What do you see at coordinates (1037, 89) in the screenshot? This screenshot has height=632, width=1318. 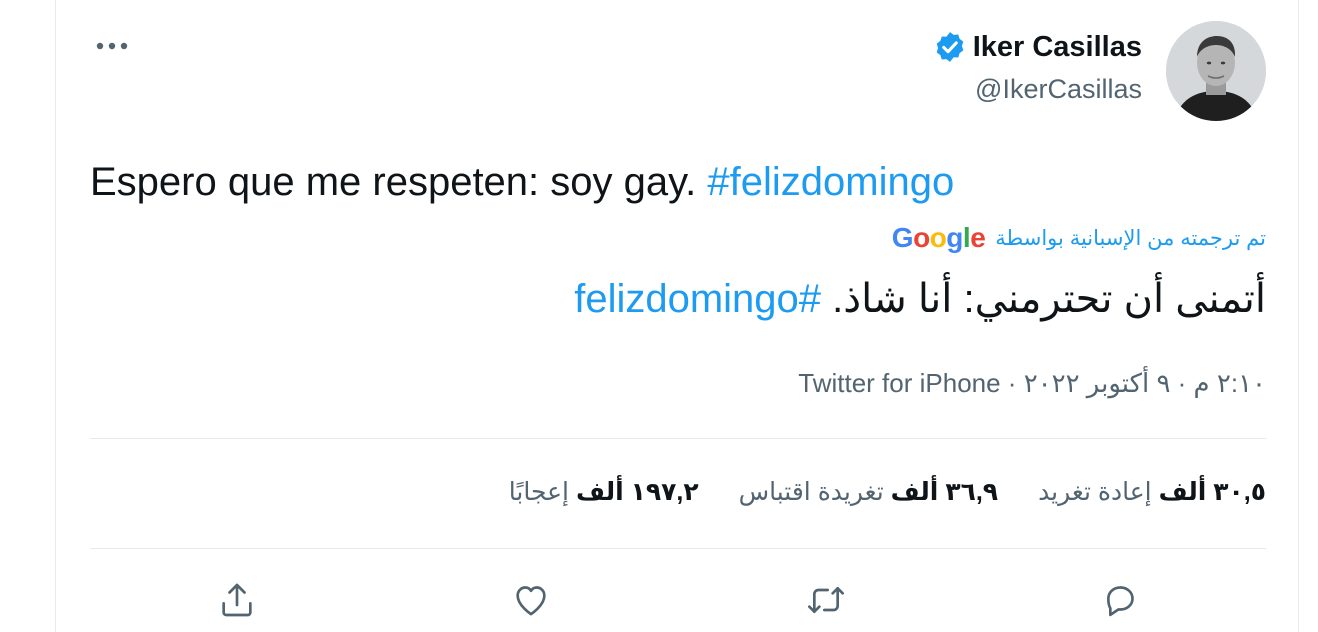 I see `author-handle: @IkerCasillas` at bounding box center [1037, 89].